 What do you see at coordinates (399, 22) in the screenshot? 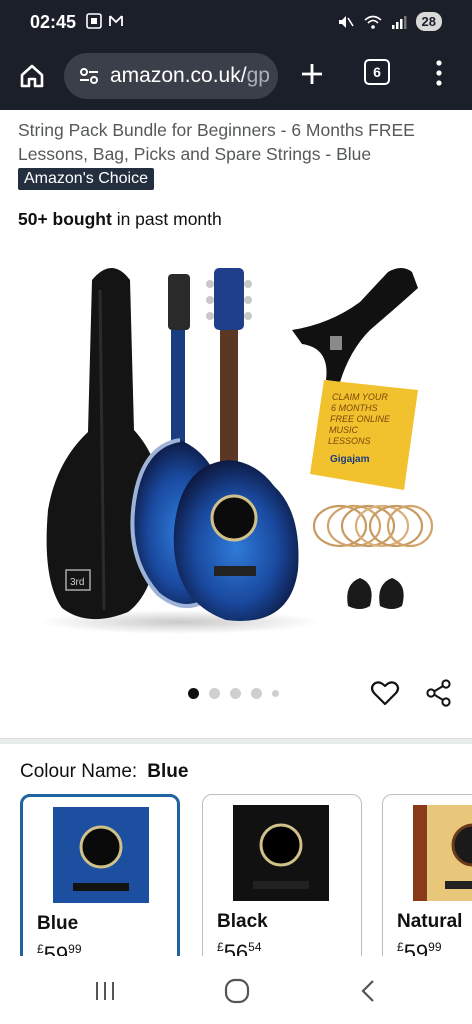
I see `signal-icon` at bounding box center [399, 22].